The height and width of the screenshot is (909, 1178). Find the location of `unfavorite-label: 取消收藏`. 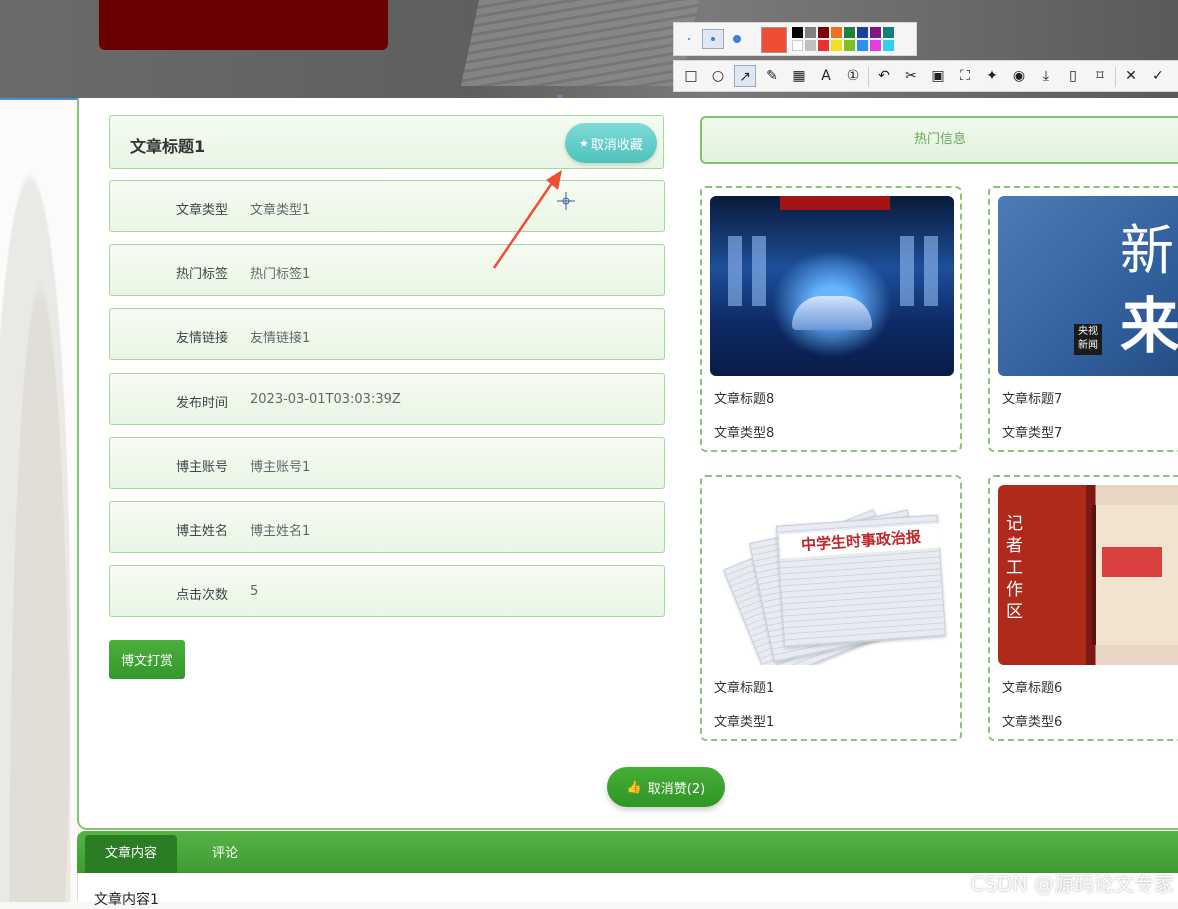

unfavorite-label: 取消收藏 is located at coordinates (616, 145).